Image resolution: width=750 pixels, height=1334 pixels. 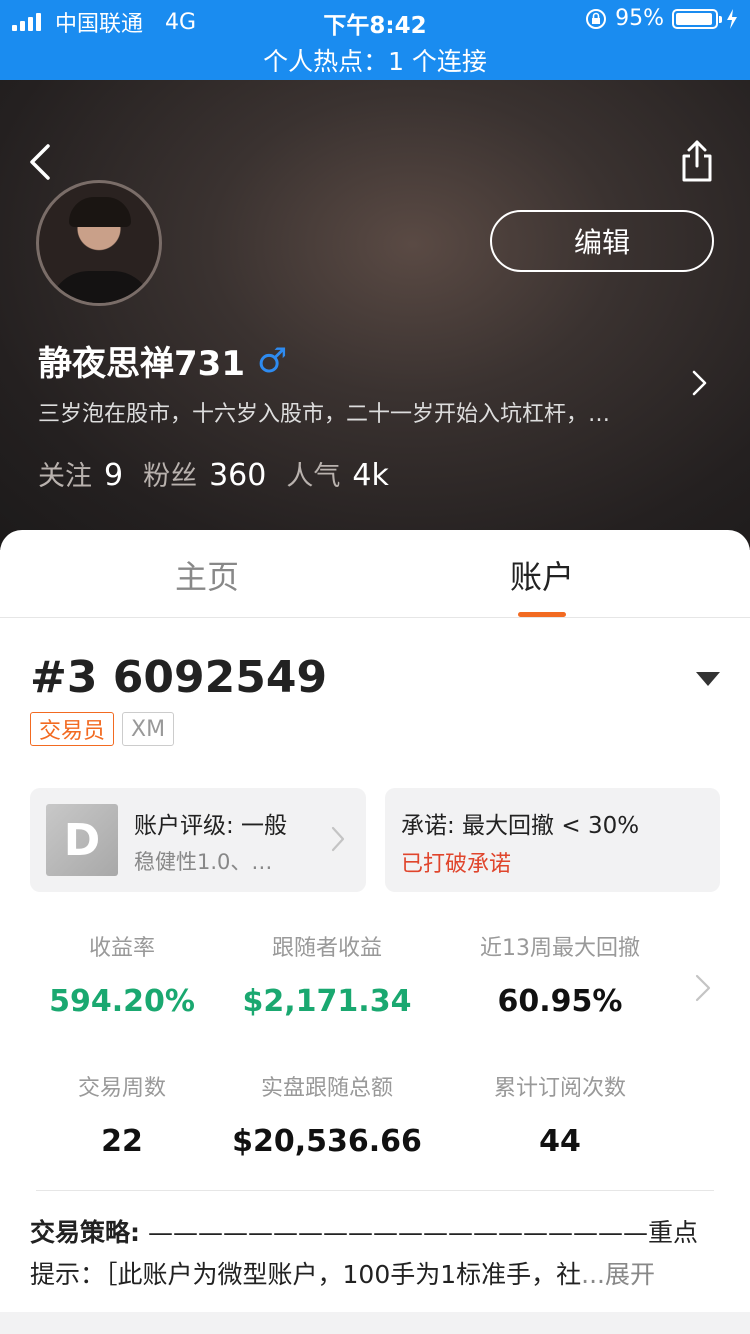 What do you see at coordinates (313, 476) in the screenshot?
I see `stat-popularity-label: 人气` at bounding box center [313, 476].